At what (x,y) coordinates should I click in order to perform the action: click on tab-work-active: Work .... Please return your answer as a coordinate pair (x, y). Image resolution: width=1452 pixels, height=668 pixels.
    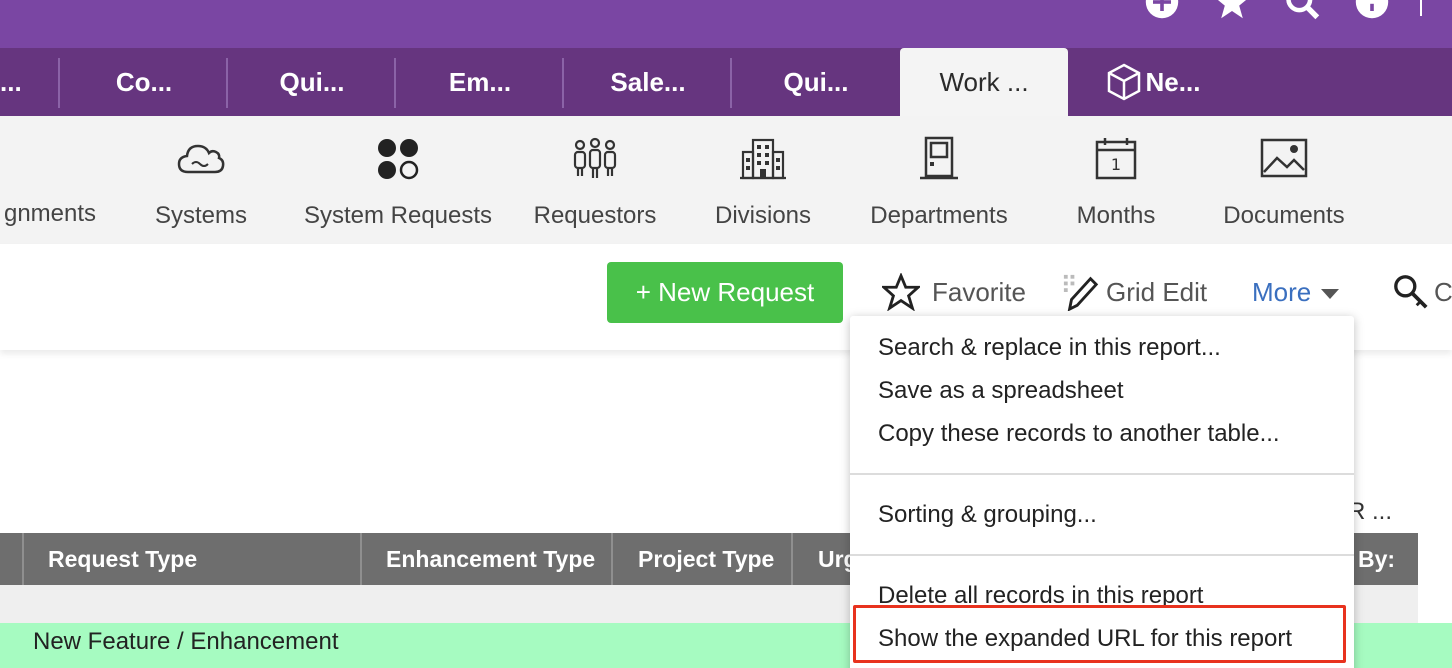
    Looking at the image, I should click on (984, 82).